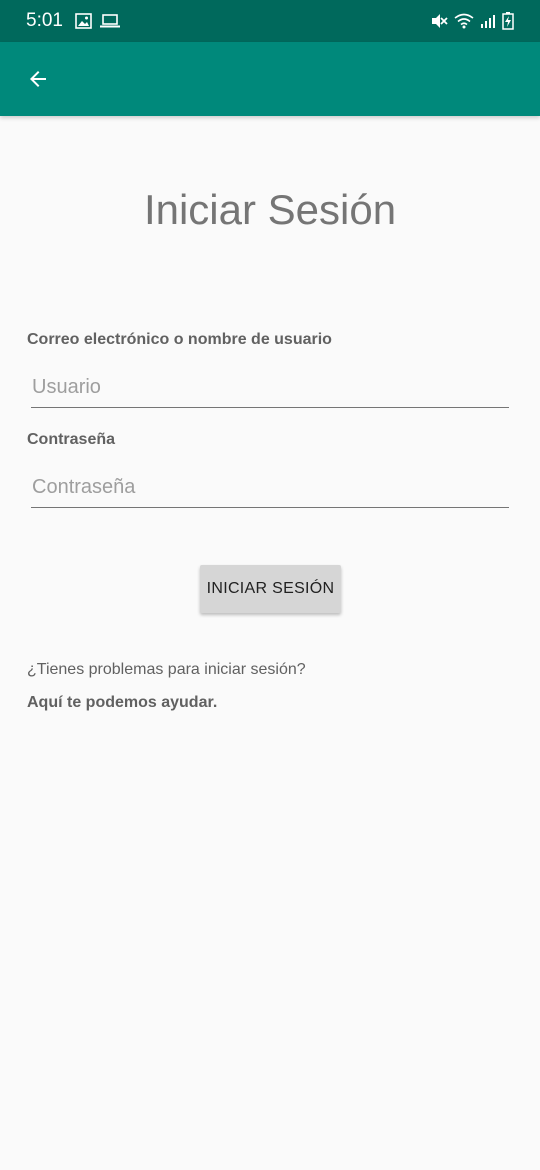 This screenshot has height=1170, width=540. Describe the element at coordinates (179, 339) in the screenshot. I see `username-label: Correo electrónico o nombre de usuario` at that location.